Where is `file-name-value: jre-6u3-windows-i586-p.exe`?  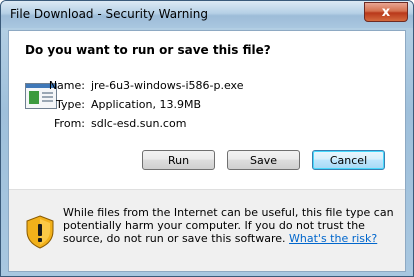
file-name-value: jre-6u3-windows-i586-p.exe is located at coordinates (167, 85).